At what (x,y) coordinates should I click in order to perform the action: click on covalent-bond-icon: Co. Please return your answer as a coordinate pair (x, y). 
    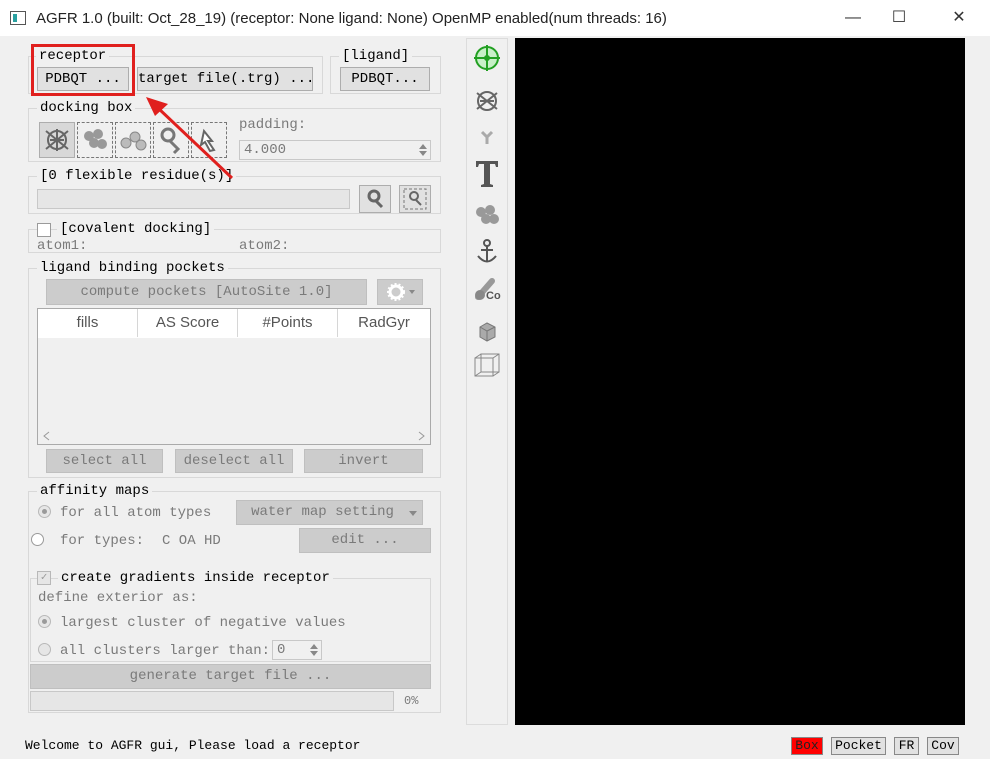
    Looking at the image, I should click on (487, 288).